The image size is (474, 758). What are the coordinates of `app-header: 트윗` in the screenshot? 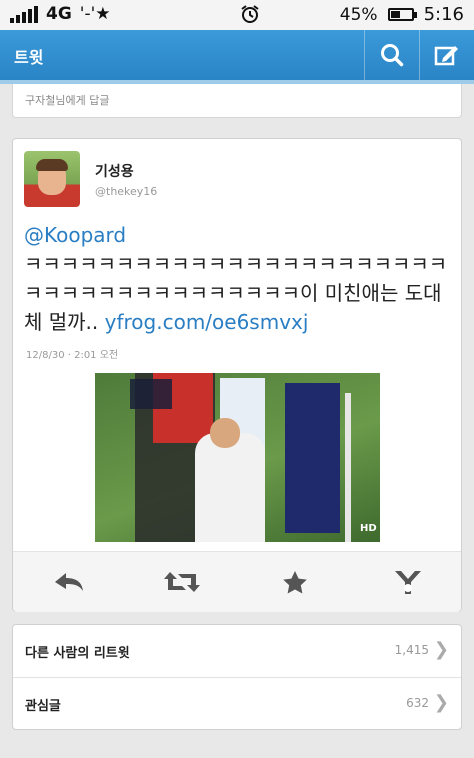 It's located at (237, 55).